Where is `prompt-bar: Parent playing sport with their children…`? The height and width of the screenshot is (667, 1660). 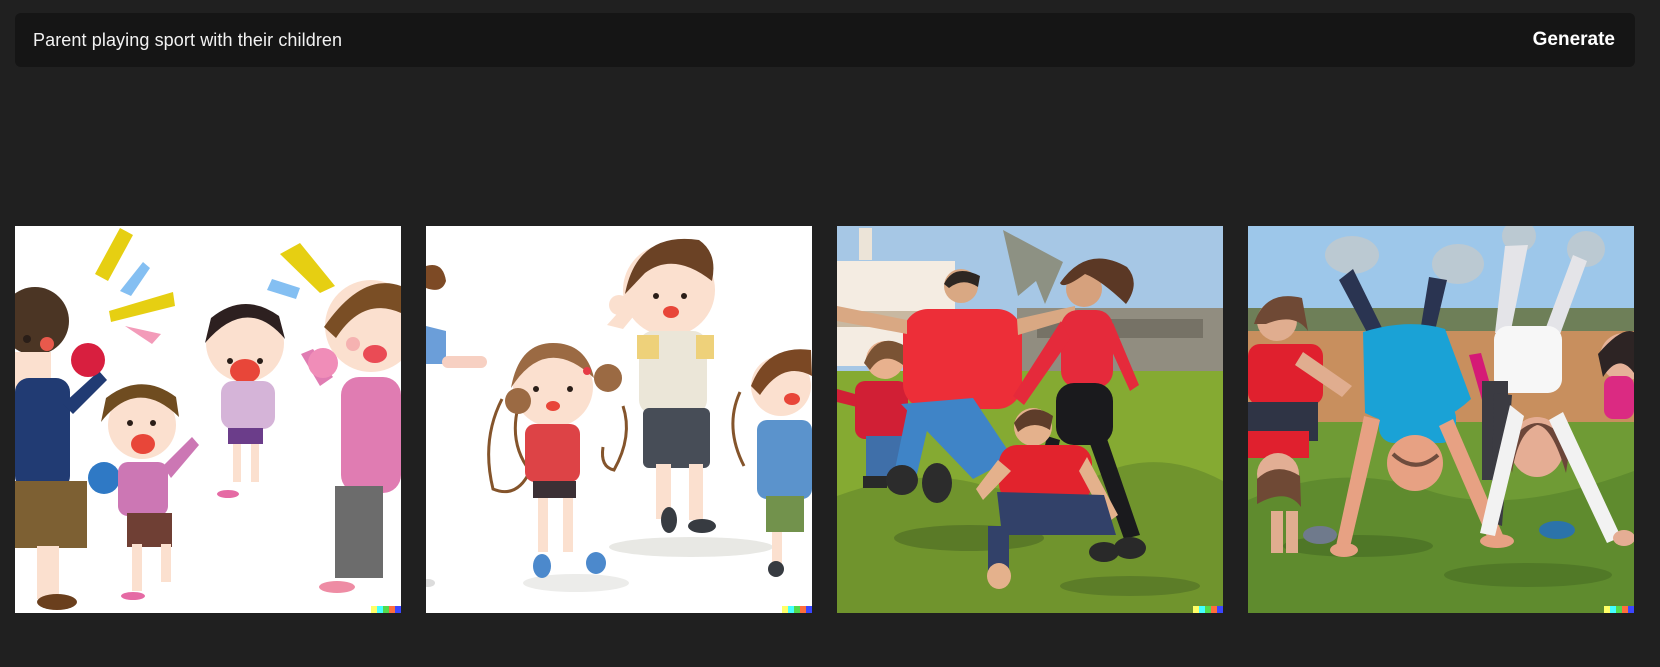
prompt-bar: Parent playing sport with their children… is located at coordinates (825, 40).